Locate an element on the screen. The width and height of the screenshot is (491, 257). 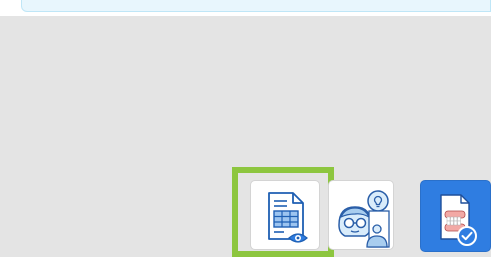
document-preview-tile is located at coordinates (285, 215).